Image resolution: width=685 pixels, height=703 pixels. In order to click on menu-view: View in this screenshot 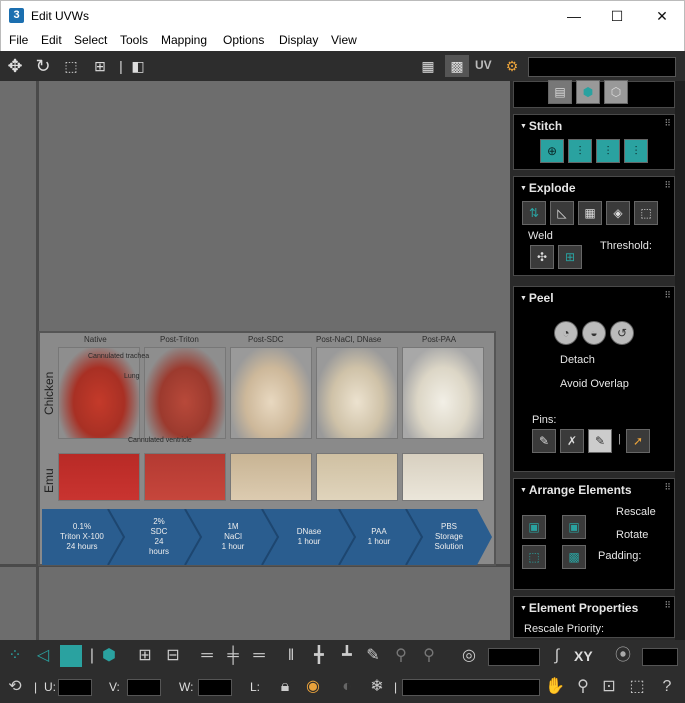, I will do `click(344, 40)`.